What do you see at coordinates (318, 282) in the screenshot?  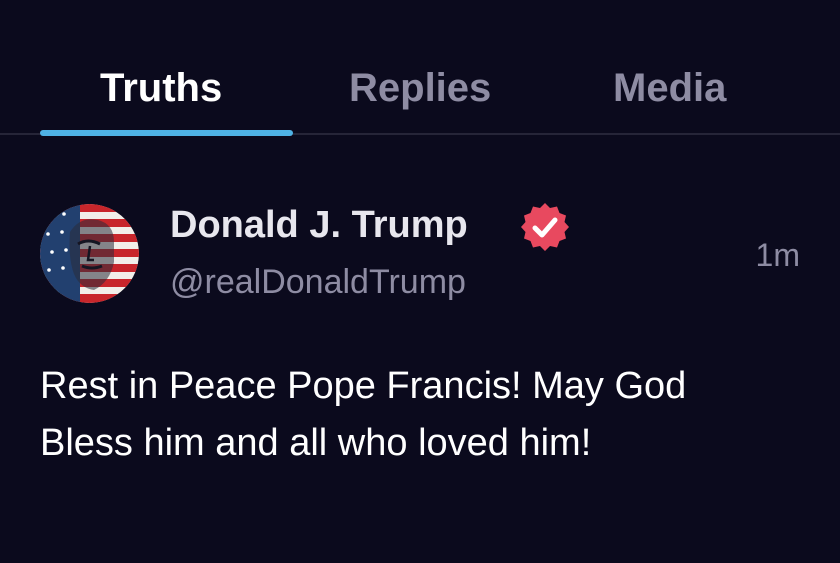 I see `author-handle: @realDonaldTrump` at bounding box center [318, 282].